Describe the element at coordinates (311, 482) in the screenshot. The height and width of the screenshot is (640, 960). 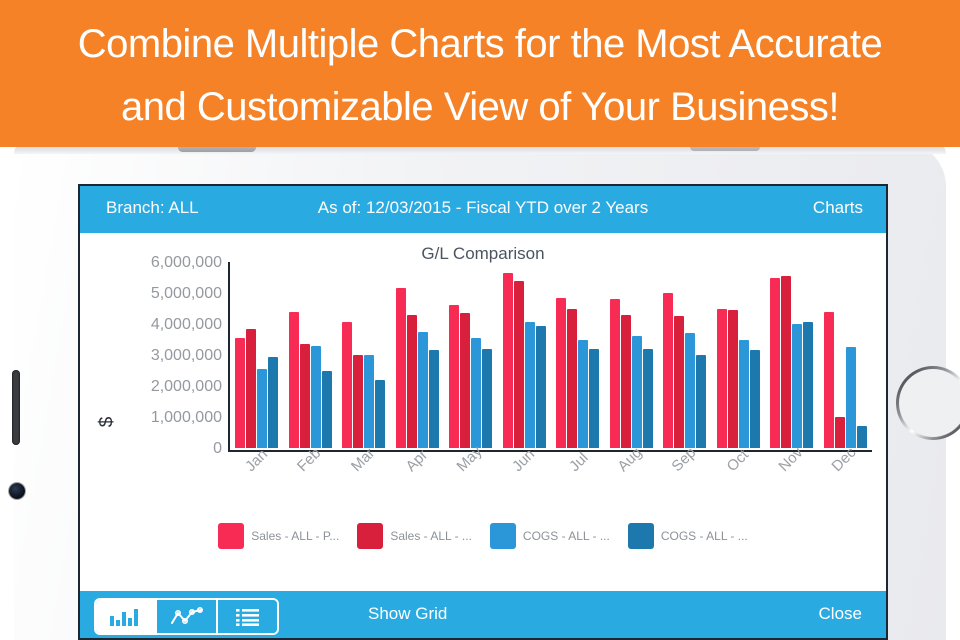
I see `x-axis-tick-cell: Feb` at that location.